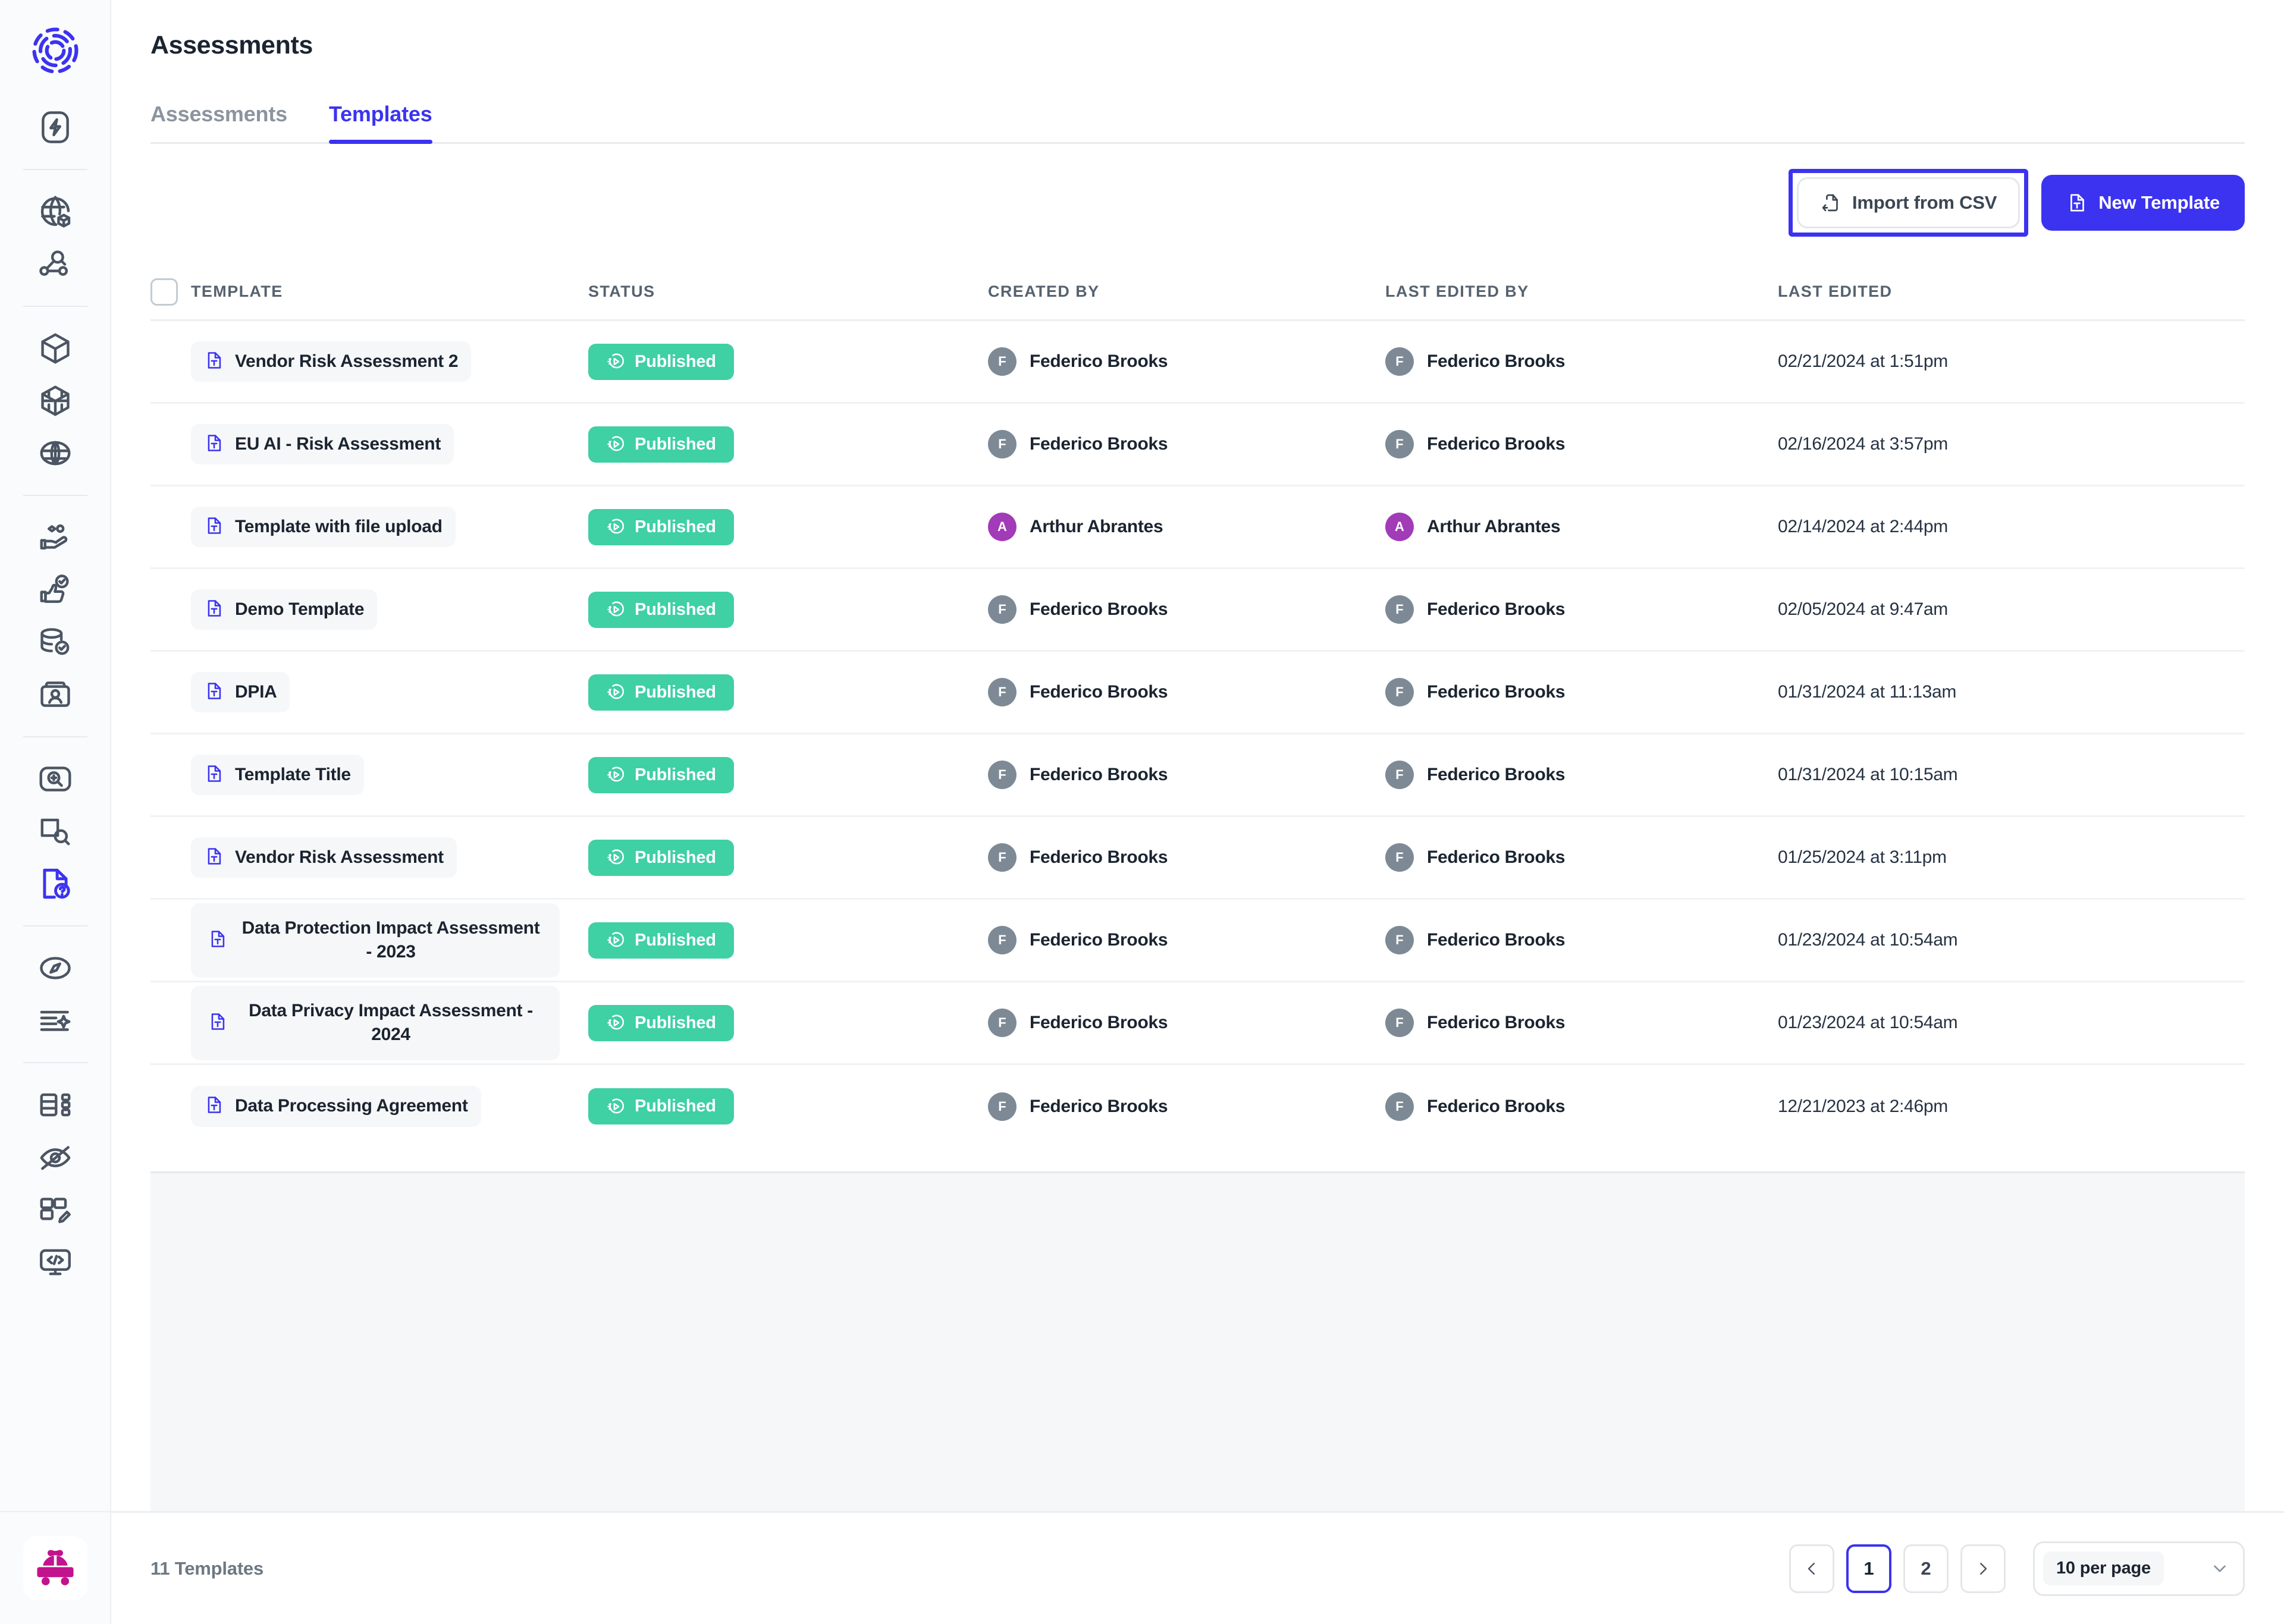  Describe the element at coordinates (1186, 940) in the screenshot. I see `cell-created-by: F Federico Brooks` at that location.